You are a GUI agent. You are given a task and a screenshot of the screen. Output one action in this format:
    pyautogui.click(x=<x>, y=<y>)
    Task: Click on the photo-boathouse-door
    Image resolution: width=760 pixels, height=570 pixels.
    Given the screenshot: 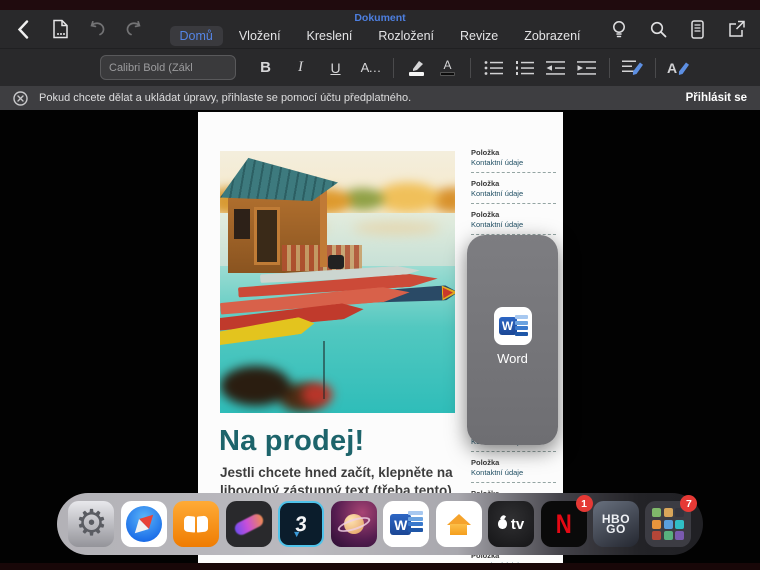 What is the action you would take?
    pyautogui.click(x=267, y=236)
    